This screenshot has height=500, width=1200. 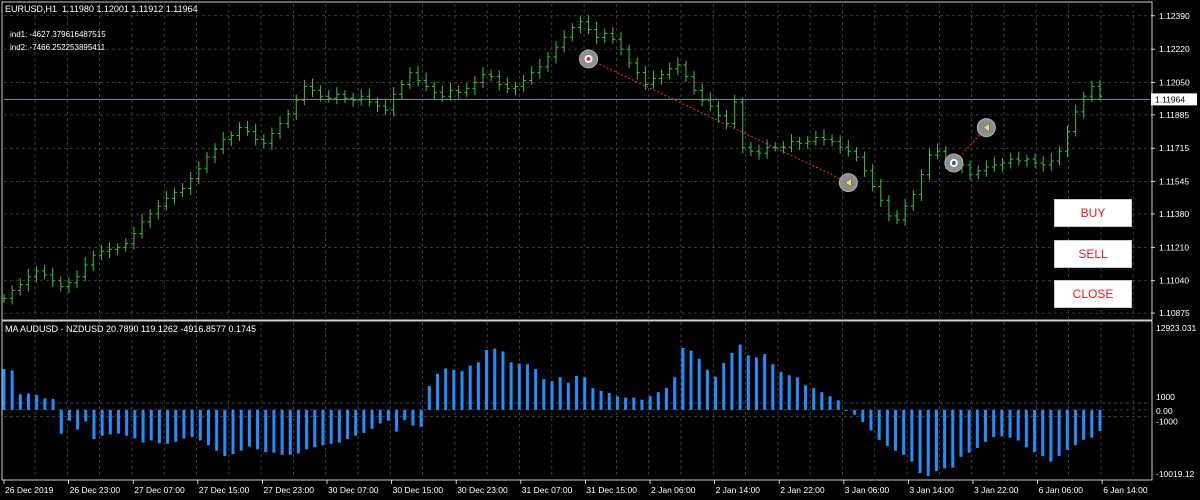 I want to click on price-tick-label: 1.11715, so click(x=1174, y=148).